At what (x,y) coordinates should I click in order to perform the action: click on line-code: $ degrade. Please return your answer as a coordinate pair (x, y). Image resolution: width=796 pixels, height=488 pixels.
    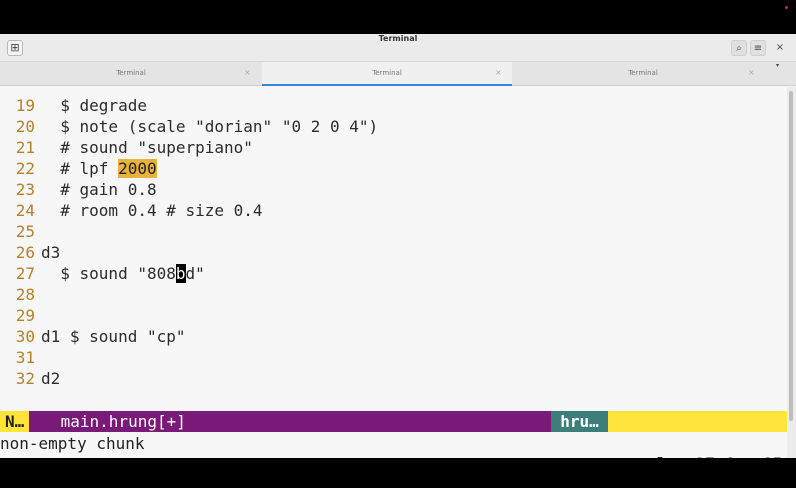
    Looking at the image, I should click on (94, 105).